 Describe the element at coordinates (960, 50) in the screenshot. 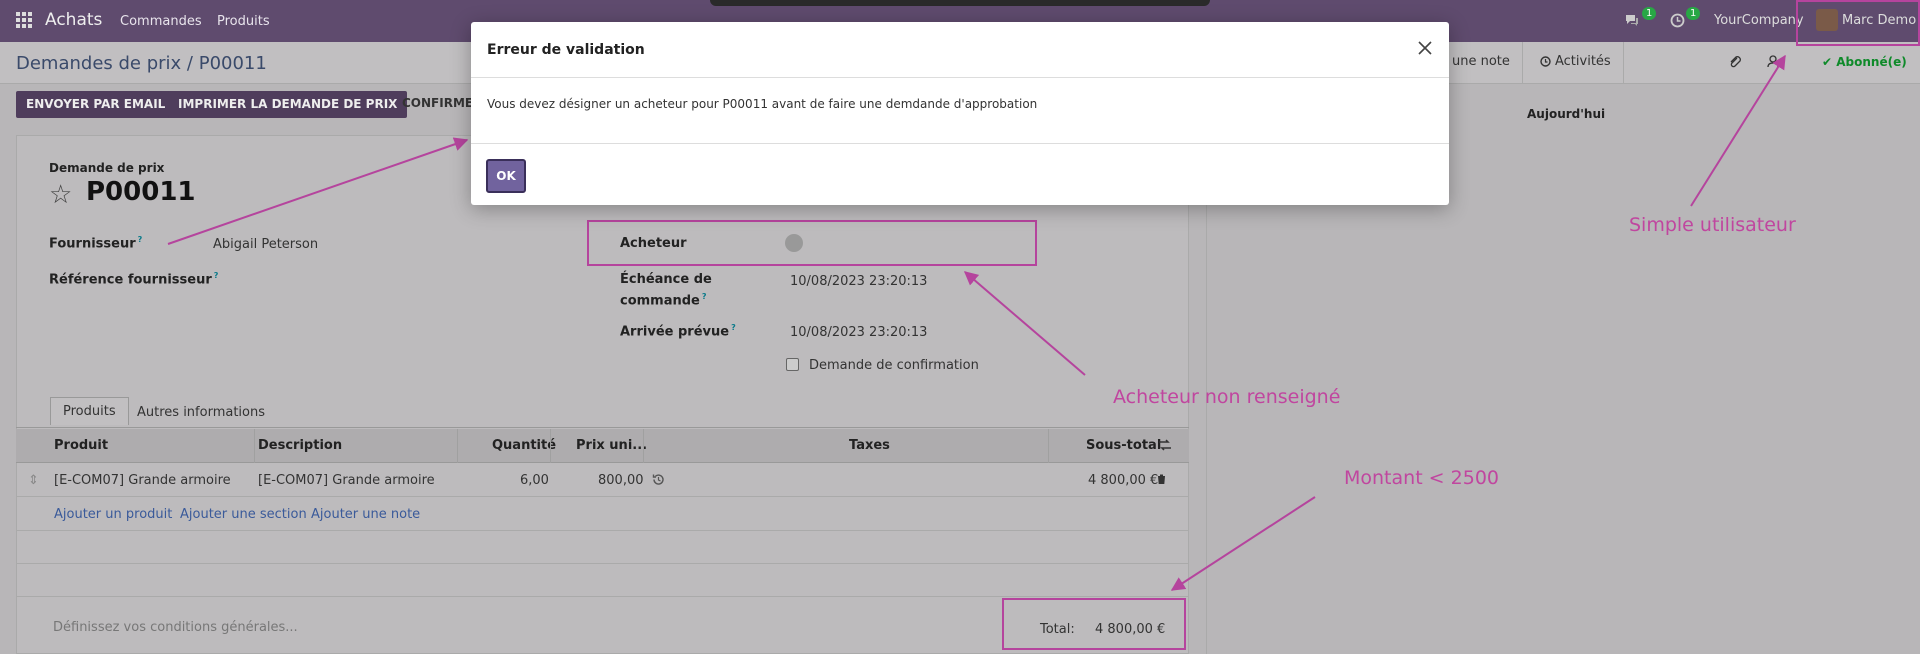

I see `dialog-header: Erreur de validation` at that location.